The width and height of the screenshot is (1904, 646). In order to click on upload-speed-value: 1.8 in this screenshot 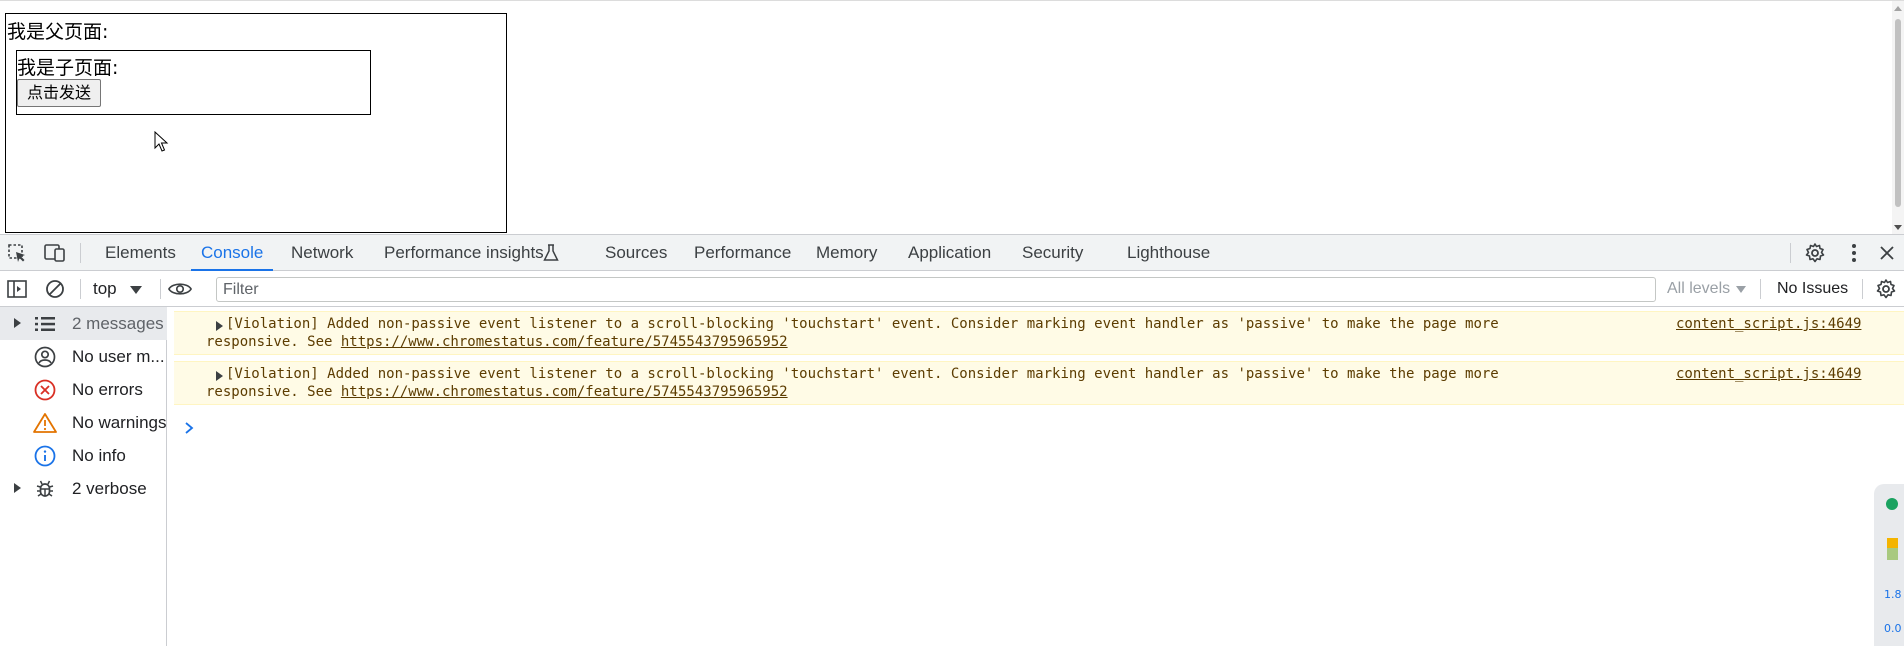, I will do `click(1893, 594)`.